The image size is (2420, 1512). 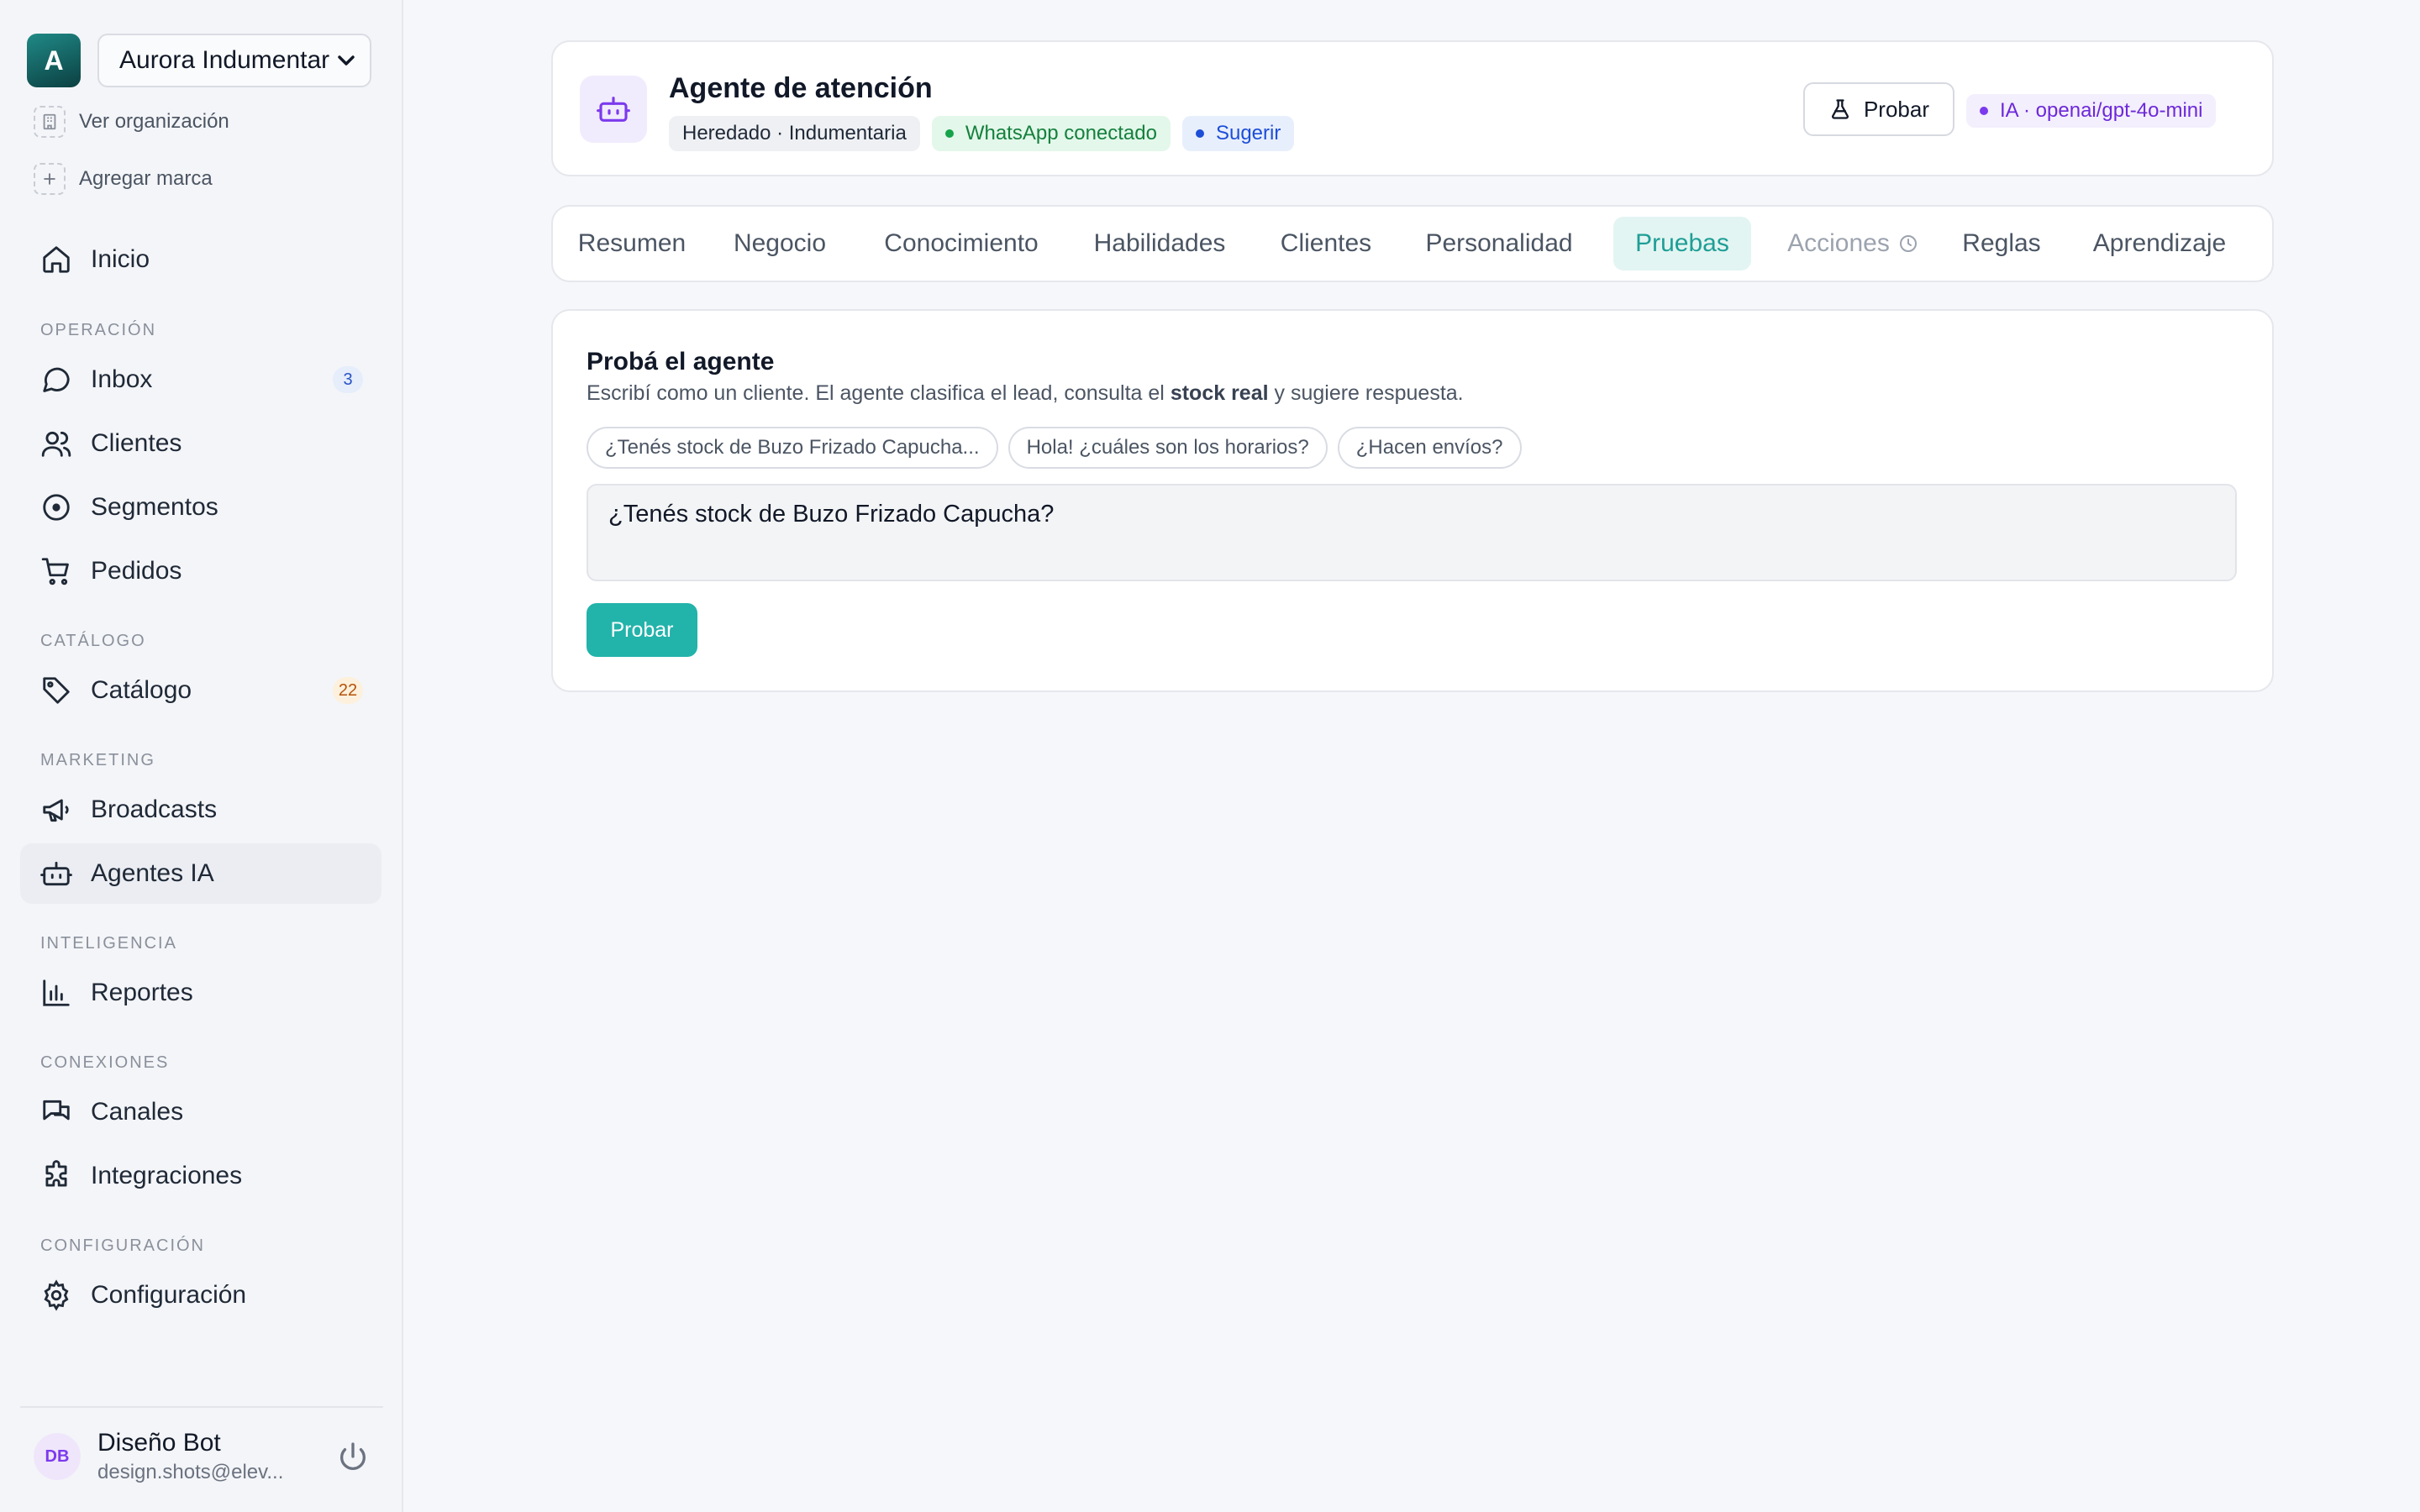 What do you see at coordinates (1839, 243) in the screenshot?
I see `tab-acciones-label: Acciones` at bounding box center [1839, 243].